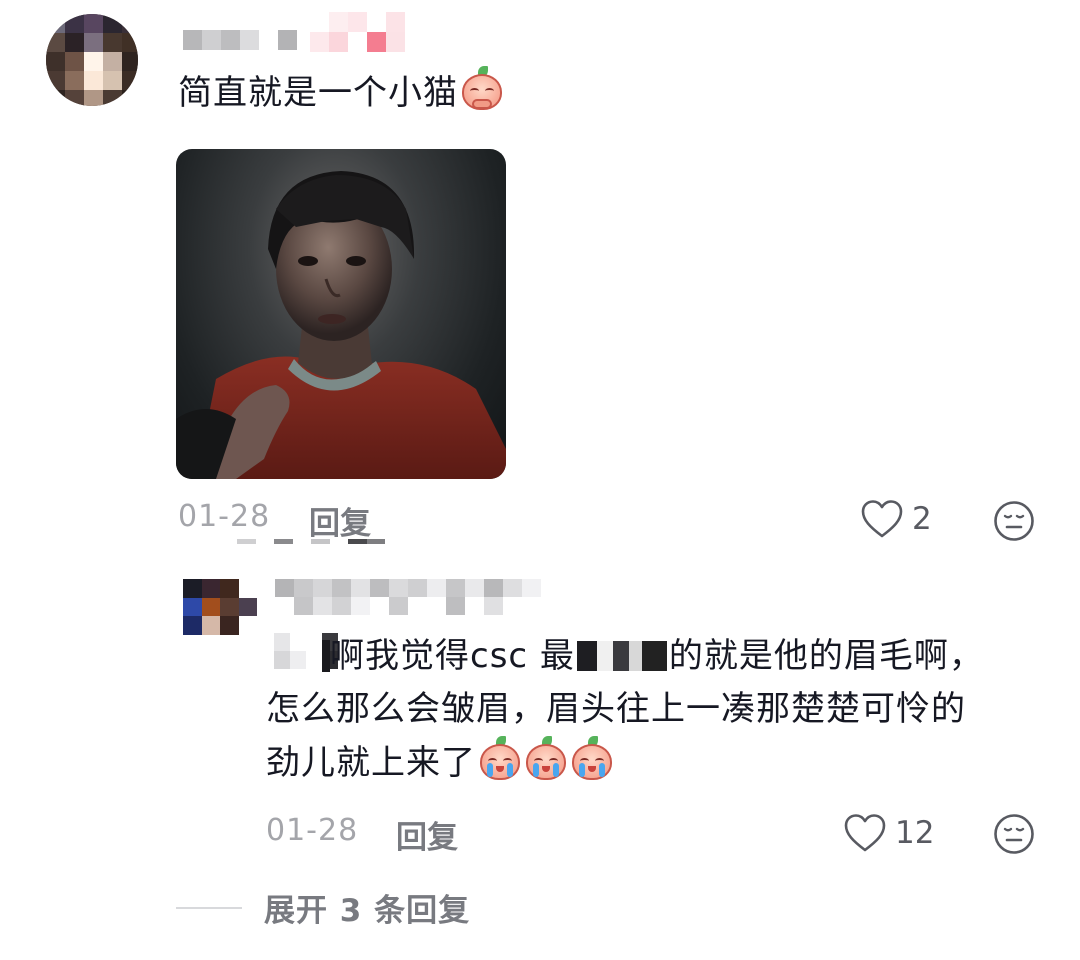 This screenshot has height=960, width=1080. I want to click on reply-reply-button: 回复, so click(427, 834).